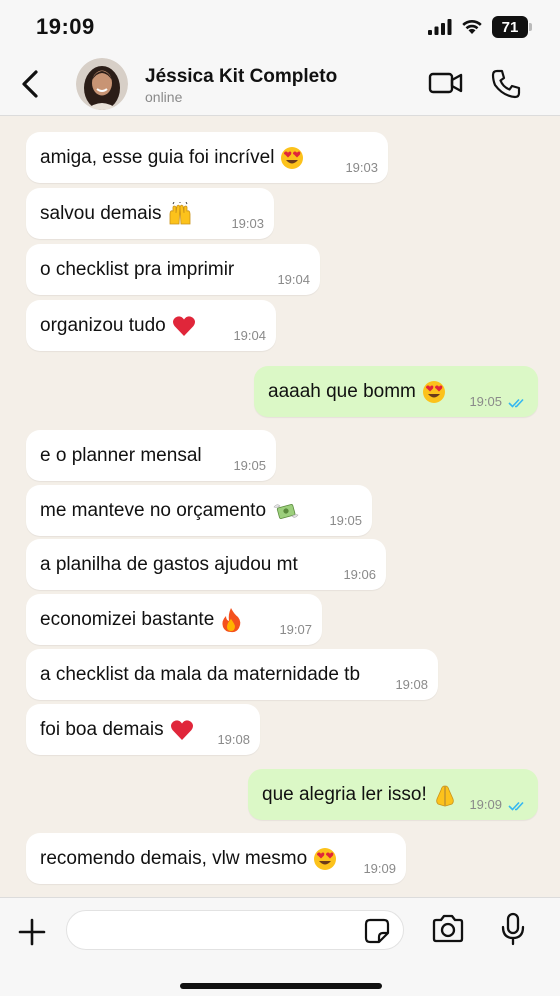 The height and width of the screenshot is (996, 560). I want to click on message-text: aaaah que bomm, so click(342, 391).